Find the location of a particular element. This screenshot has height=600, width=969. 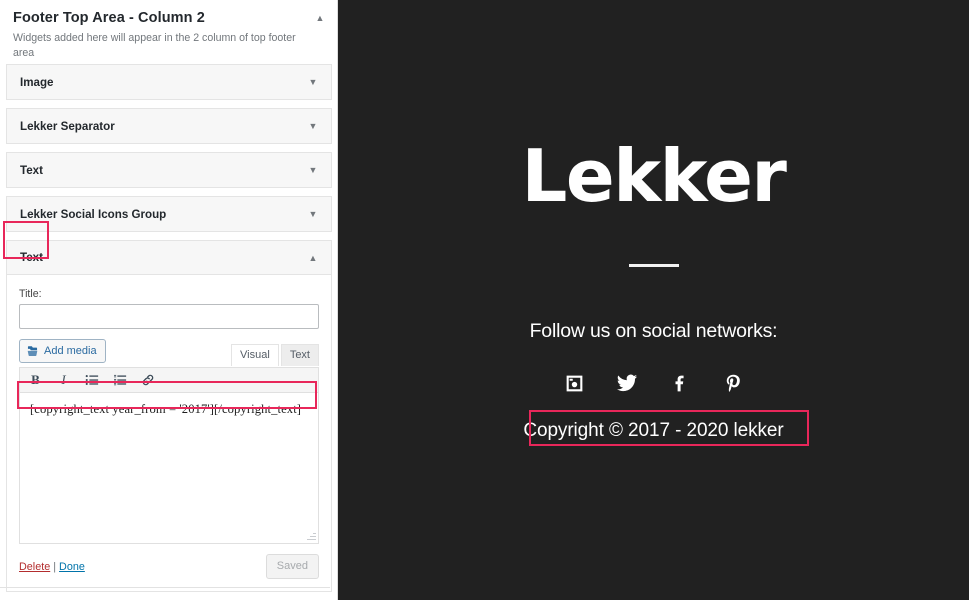

follow-heading: Follow us on social networks: is located at coordinates (653, 331).